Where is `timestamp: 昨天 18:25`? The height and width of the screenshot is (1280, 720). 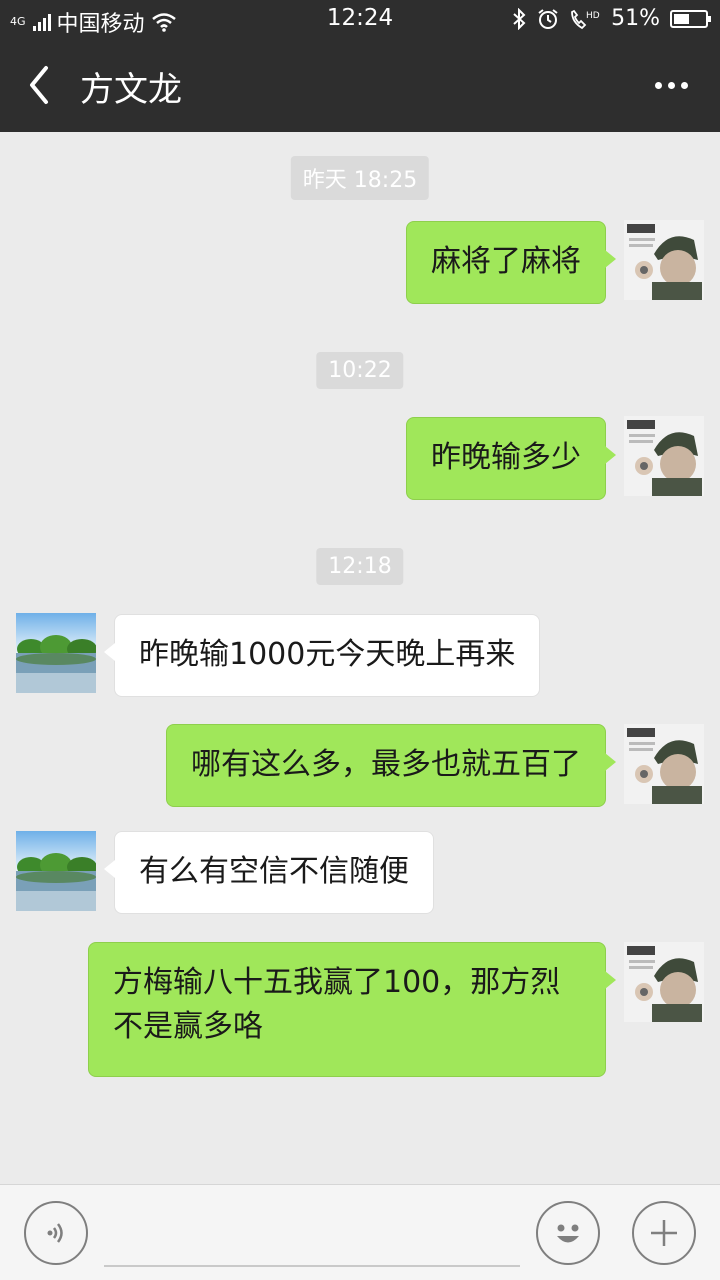 timestamp: 昨天 18:25 is located at coordinates (360, 178).